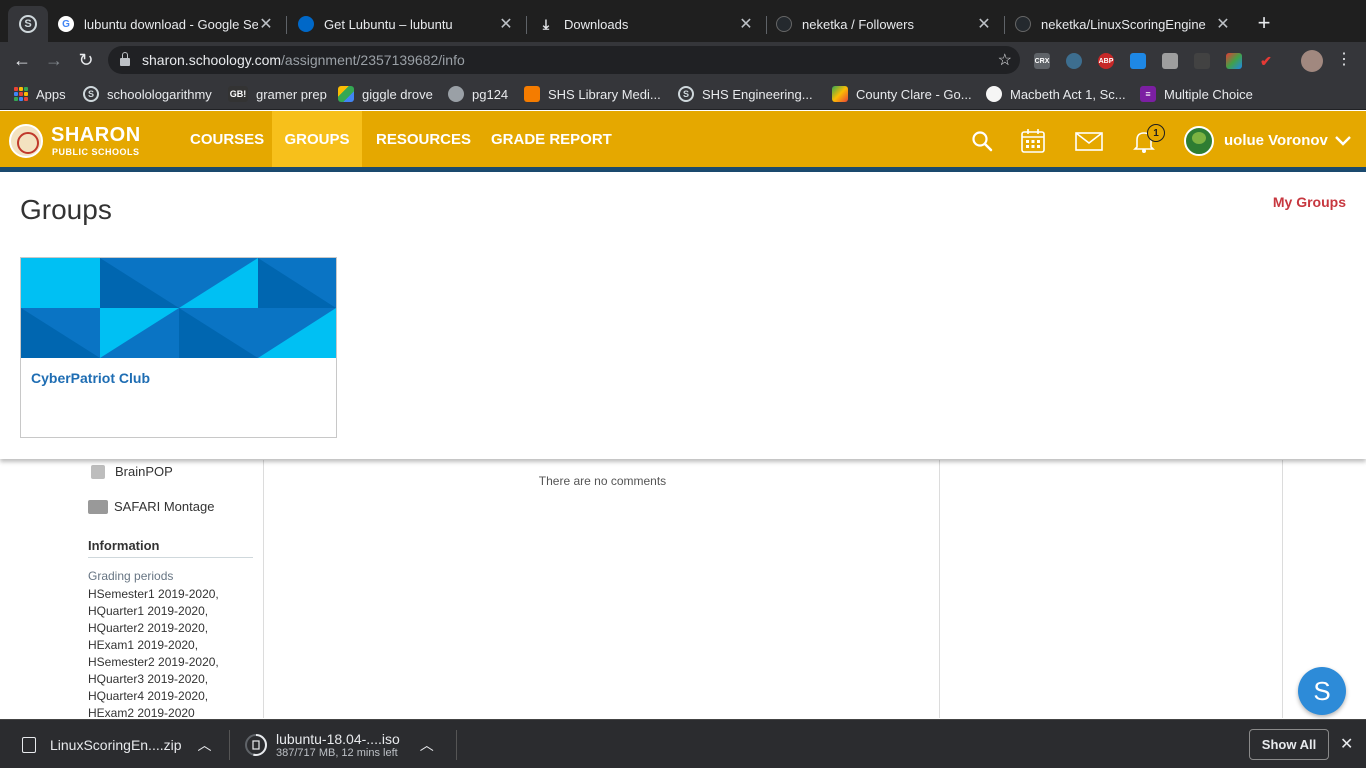  I want to click on nav-groups: GROUPS, so click(317, 139).